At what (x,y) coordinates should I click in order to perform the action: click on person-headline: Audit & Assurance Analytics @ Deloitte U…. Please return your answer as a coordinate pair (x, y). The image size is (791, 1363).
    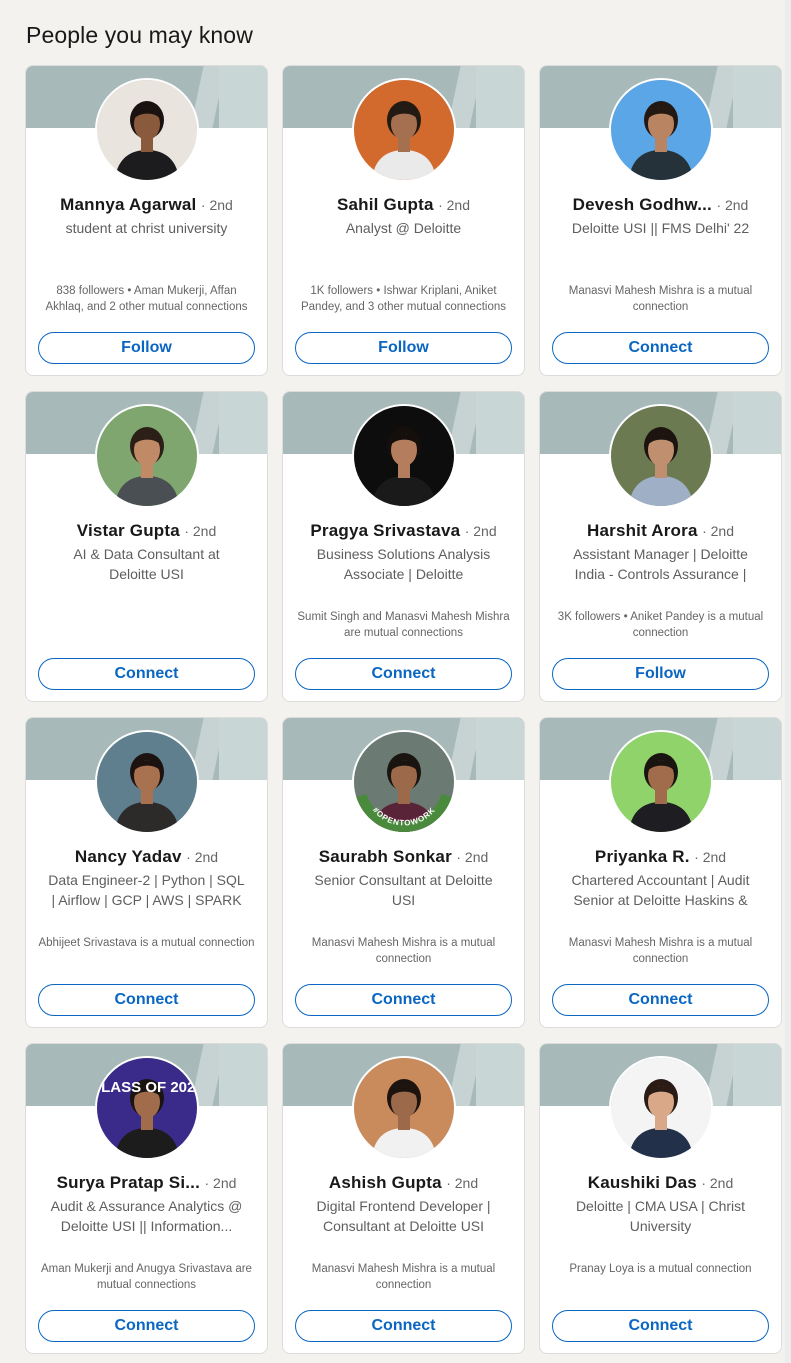
    Looking at the image, I should click on (146, 1216).